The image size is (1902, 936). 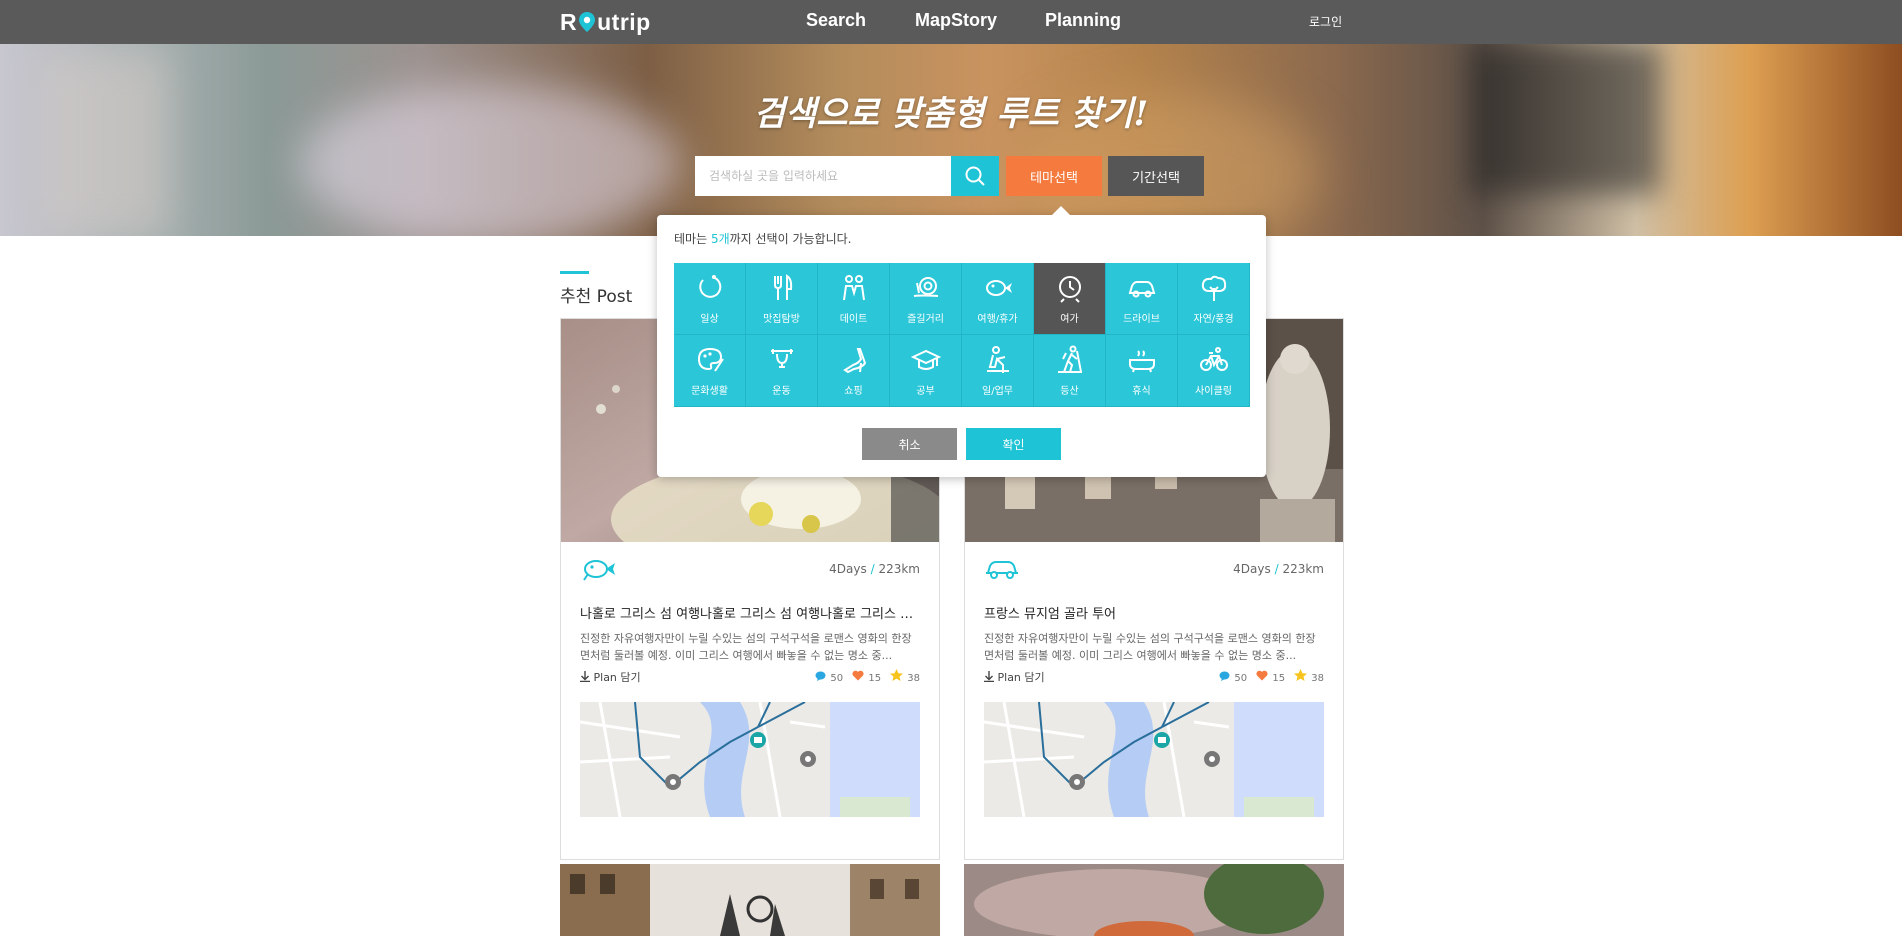 What do you see at coordinates (782, 371) in the screenshot?
I see `theme-tile-exercise: 운동` at bounding box center [782, 371].